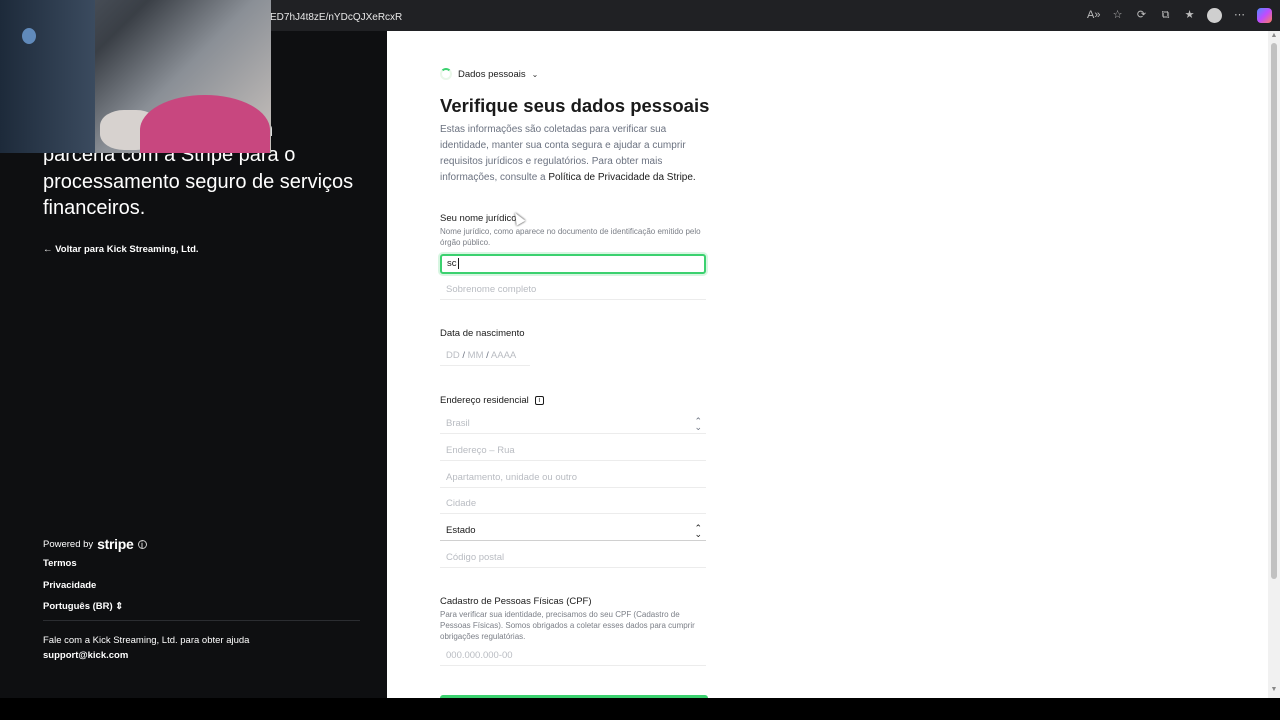 The image size is (1280, 720). Describe the element at coordinates (575, 105) in the screenshot. I see `page-title: Verifique seus dados pessoais` at that location.